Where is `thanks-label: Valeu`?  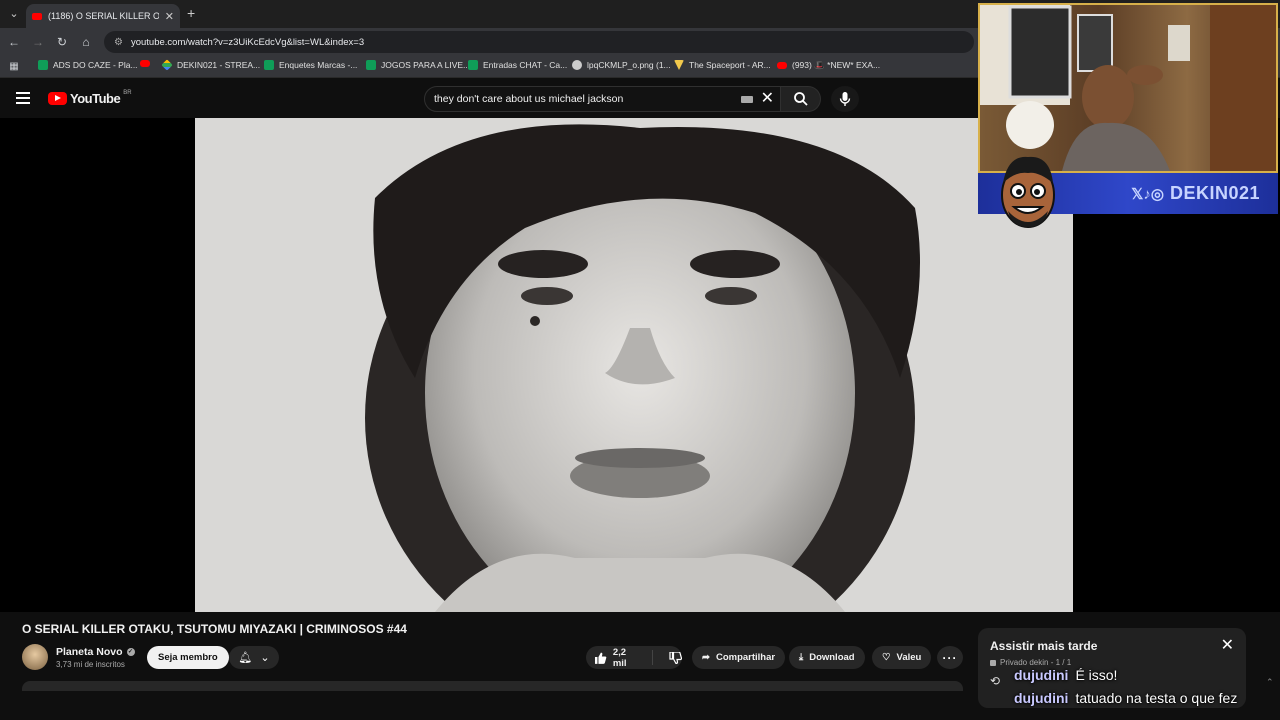 thanks-label: Valeu is located at coordinates (909, 657).